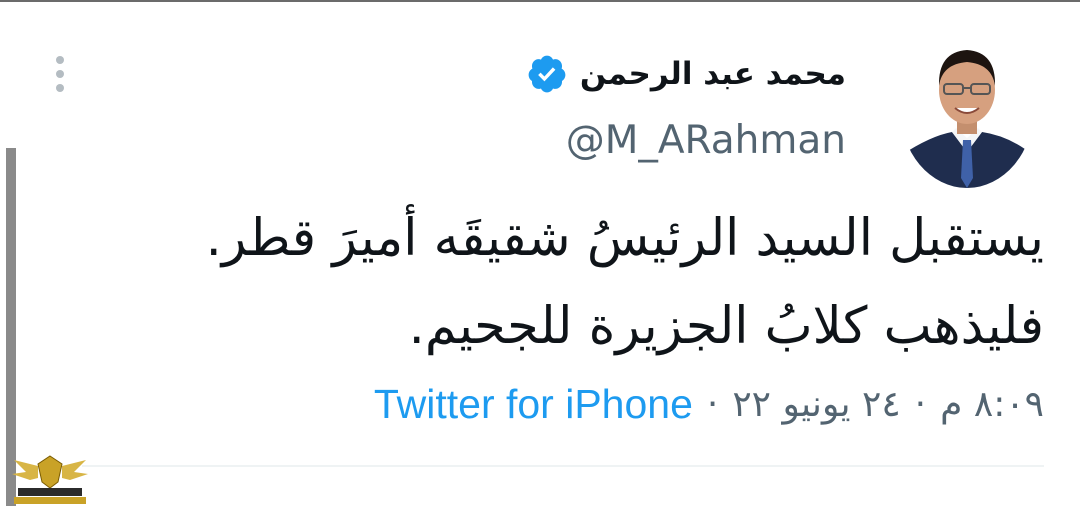 This screenshot has width=1080, height=510. Describe the element at coordinates (816, 404) in the screenshot. I see `tweet-date: ٢٤ يونيو ٢٢` at that location.